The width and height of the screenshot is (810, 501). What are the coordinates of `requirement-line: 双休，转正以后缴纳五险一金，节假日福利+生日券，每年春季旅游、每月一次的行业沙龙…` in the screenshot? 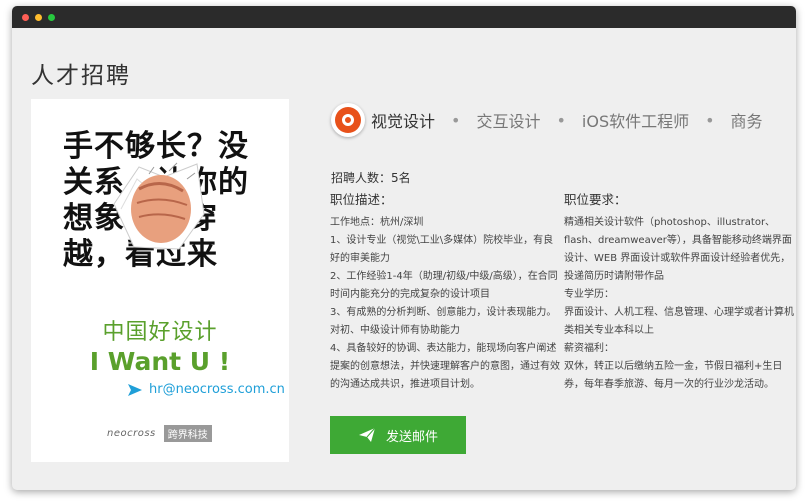 It's located at (673, 375).